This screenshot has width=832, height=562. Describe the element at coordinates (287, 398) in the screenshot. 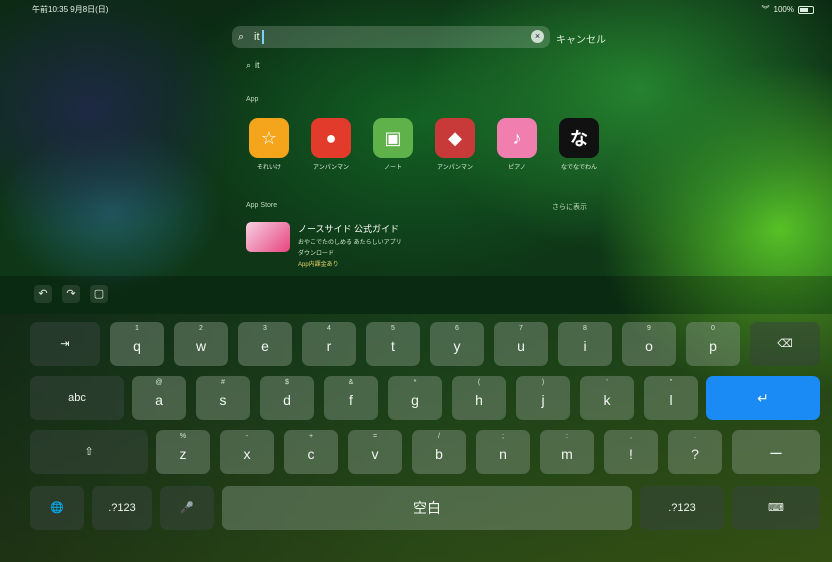

I see `key-d: $ d` at that location.